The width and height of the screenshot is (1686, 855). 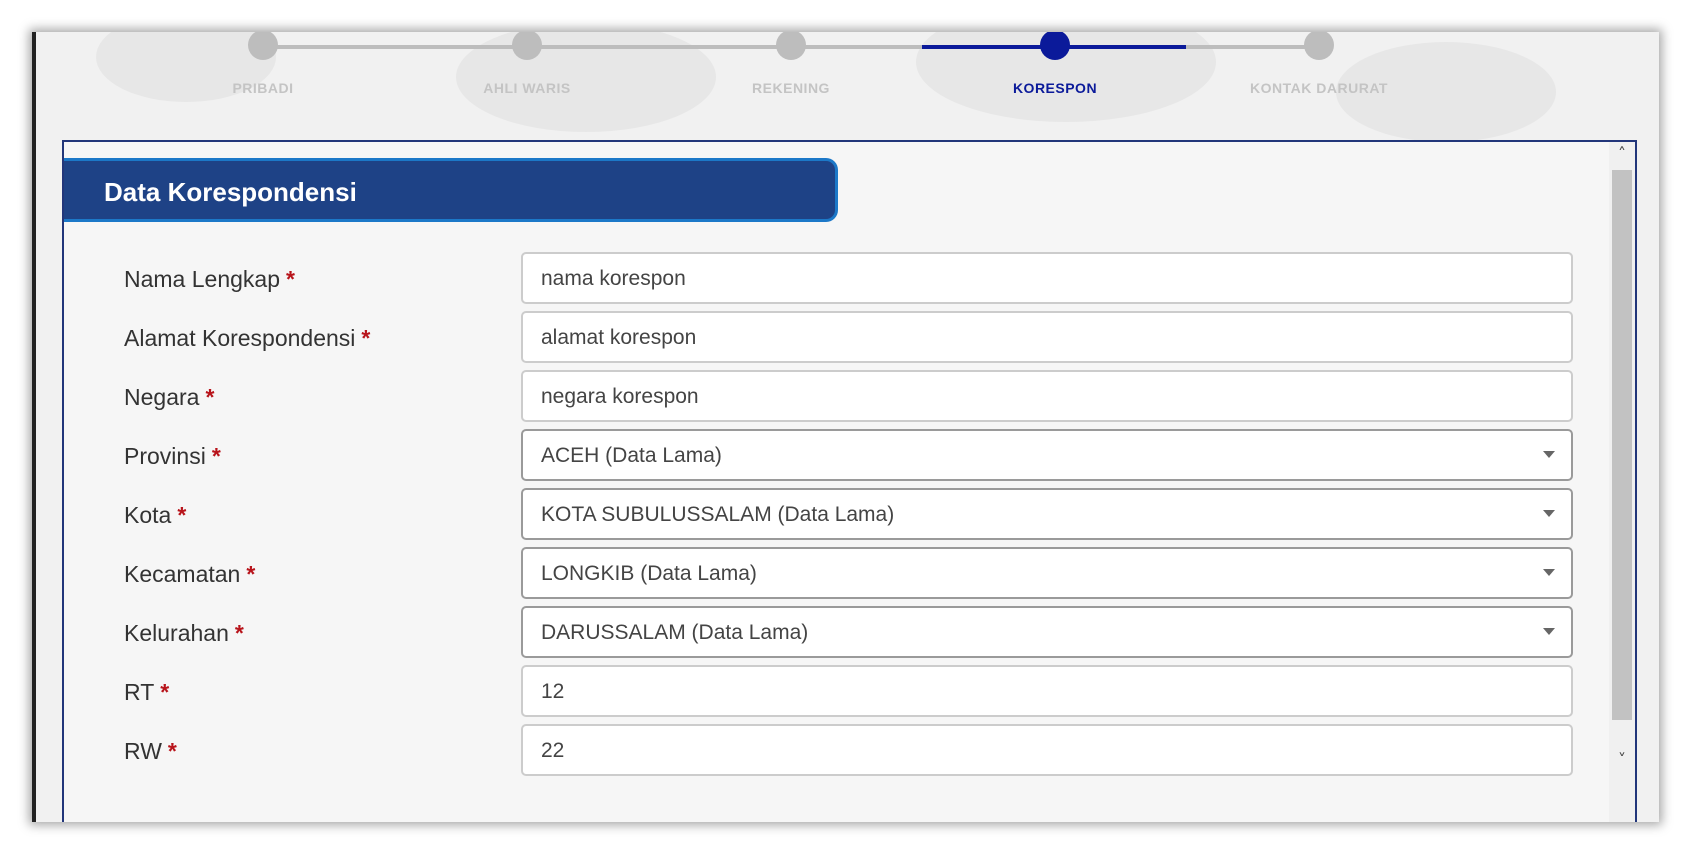 What do you see at coordinates (1047, 750) in the screenshot?
I see `rw-input: 22` at bounding box center [1047, 750].